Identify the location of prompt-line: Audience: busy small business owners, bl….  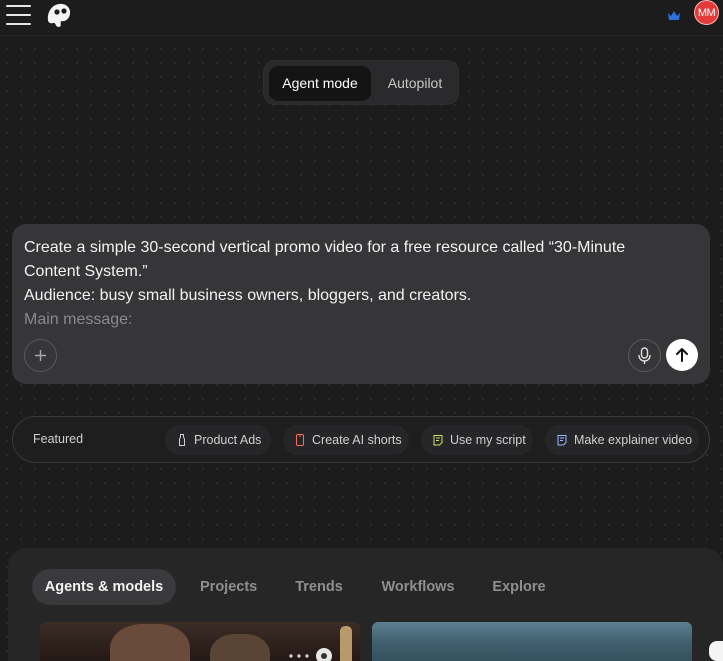
(248, 295).